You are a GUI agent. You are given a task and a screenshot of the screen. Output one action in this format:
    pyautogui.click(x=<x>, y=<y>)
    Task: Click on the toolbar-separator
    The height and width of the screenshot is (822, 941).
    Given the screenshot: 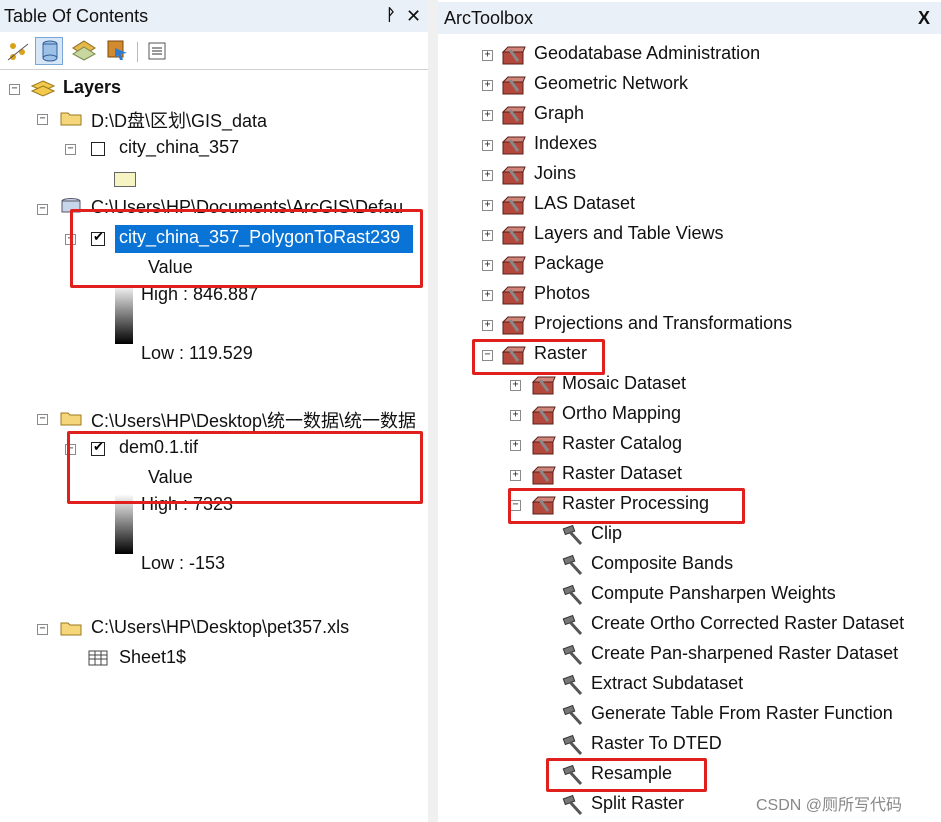 What is the action you would take?
    pyautogui.click(x=137, y=52)
    